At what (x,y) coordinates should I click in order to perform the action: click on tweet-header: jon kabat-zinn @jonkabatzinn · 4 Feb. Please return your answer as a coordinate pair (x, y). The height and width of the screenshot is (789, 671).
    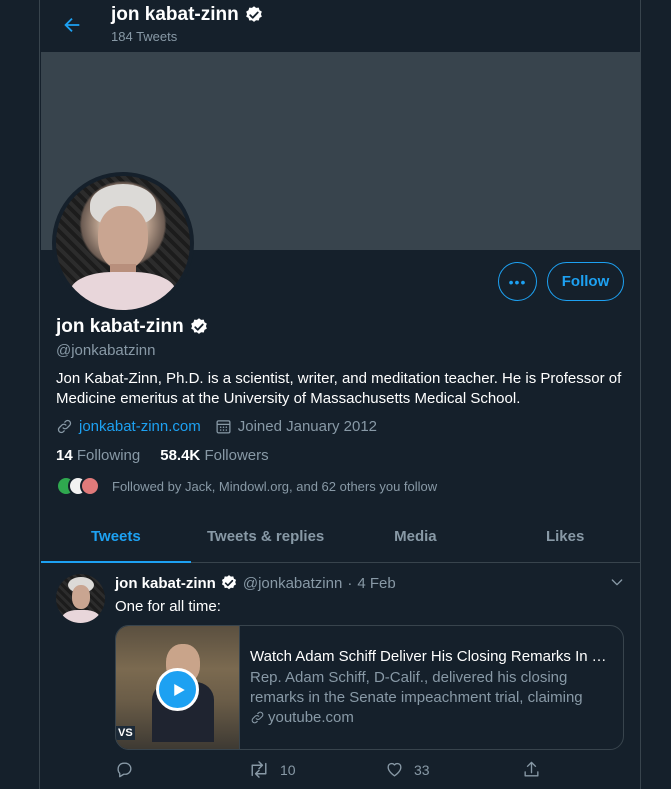
    Looking at the image, I should click on (255, 583).